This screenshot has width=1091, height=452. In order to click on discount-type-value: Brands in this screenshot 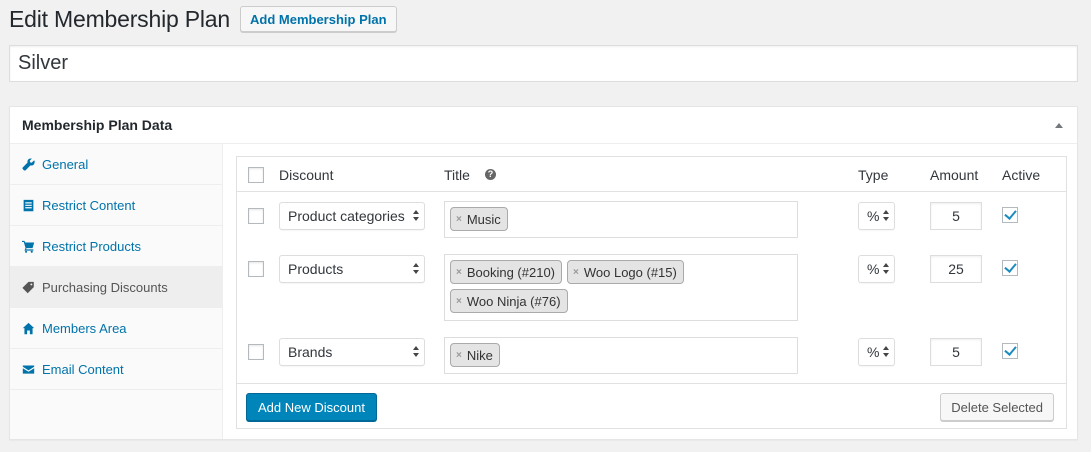, I will do `click(310, 352)`.